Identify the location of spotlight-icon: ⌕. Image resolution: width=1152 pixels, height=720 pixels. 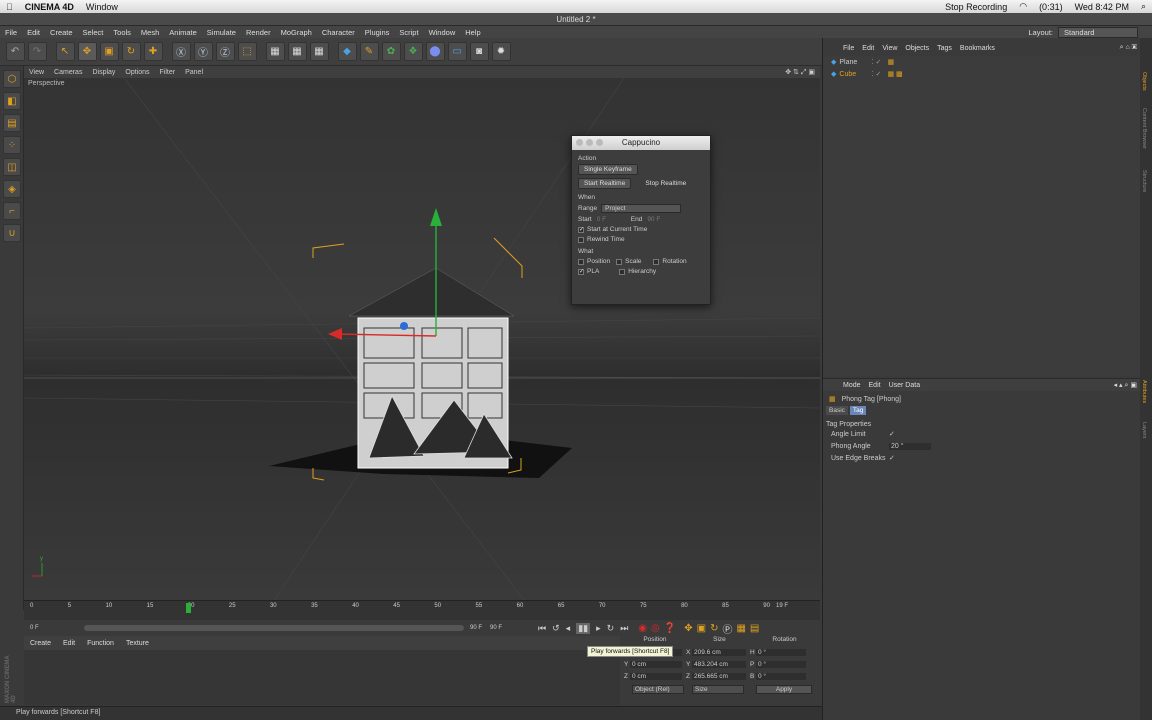
(1143, 6).